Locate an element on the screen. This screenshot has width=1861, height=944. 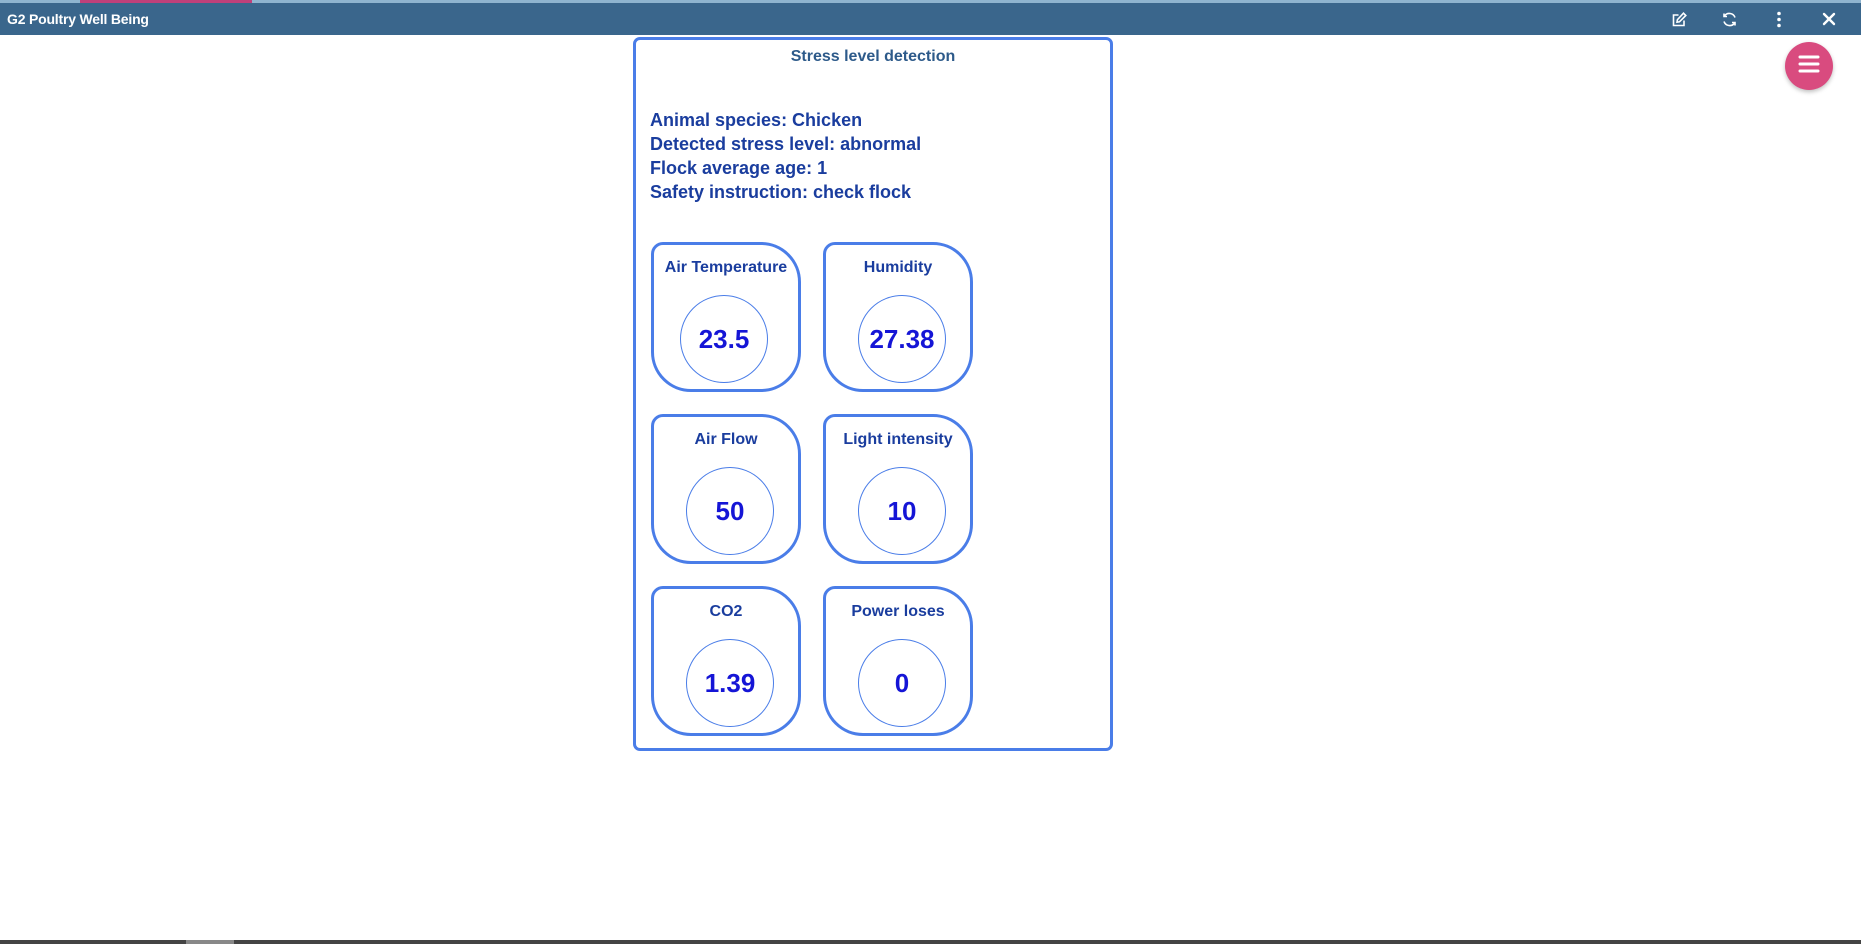
refresh-icon is located at coordinates (1729, 19).